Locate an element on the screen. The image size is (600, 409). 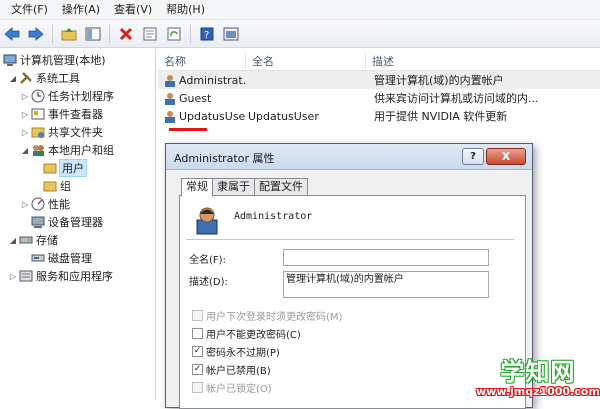
console-icon is located at coordinates (231, 34).